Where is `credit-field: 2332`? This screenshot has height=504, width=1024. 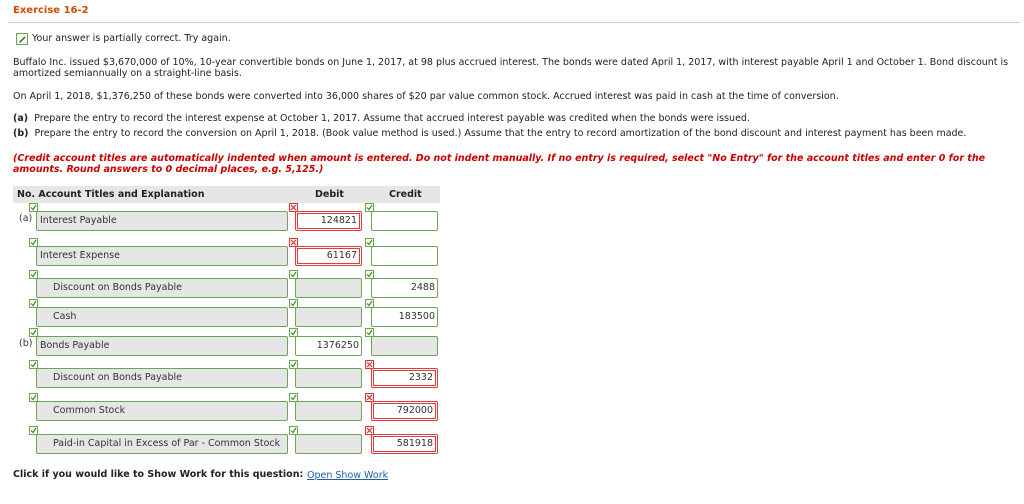
credit-field: 2332 is located at coordinates (404, 378).